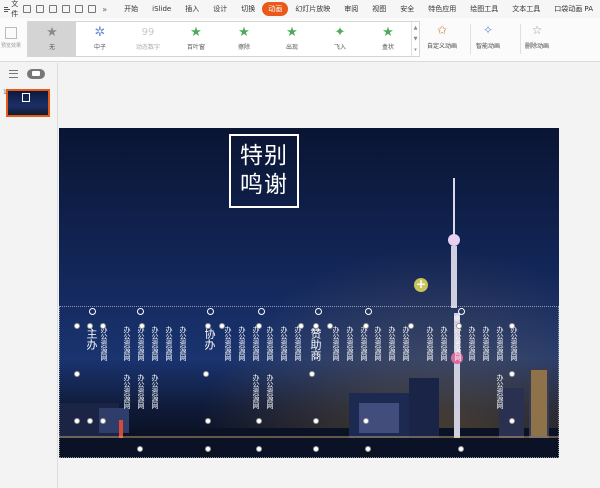 The width and height of the screenshot is (600, 488). I want to click on gallery-item-appear: ★ 出现, so click(292, 39).